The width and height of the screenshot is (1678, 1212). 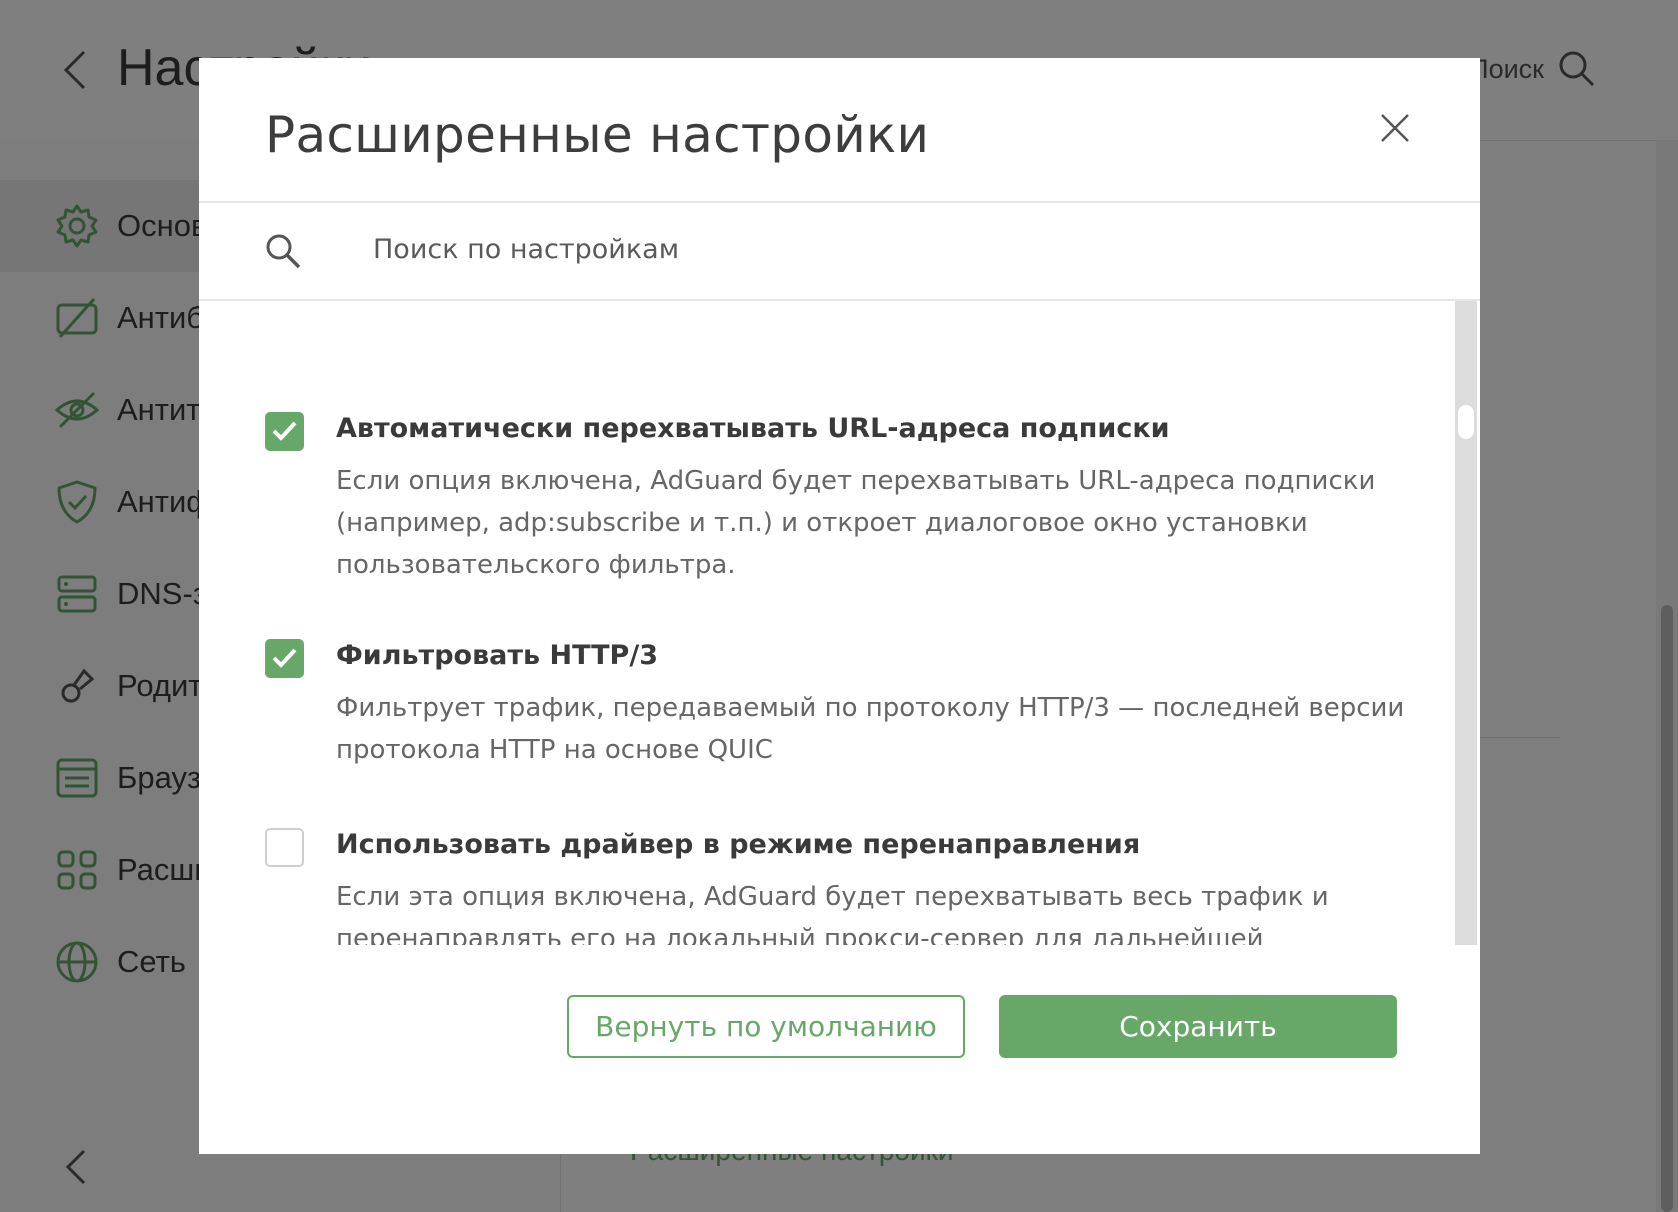 I want to click on settings-search, so click(x=839, y=251).